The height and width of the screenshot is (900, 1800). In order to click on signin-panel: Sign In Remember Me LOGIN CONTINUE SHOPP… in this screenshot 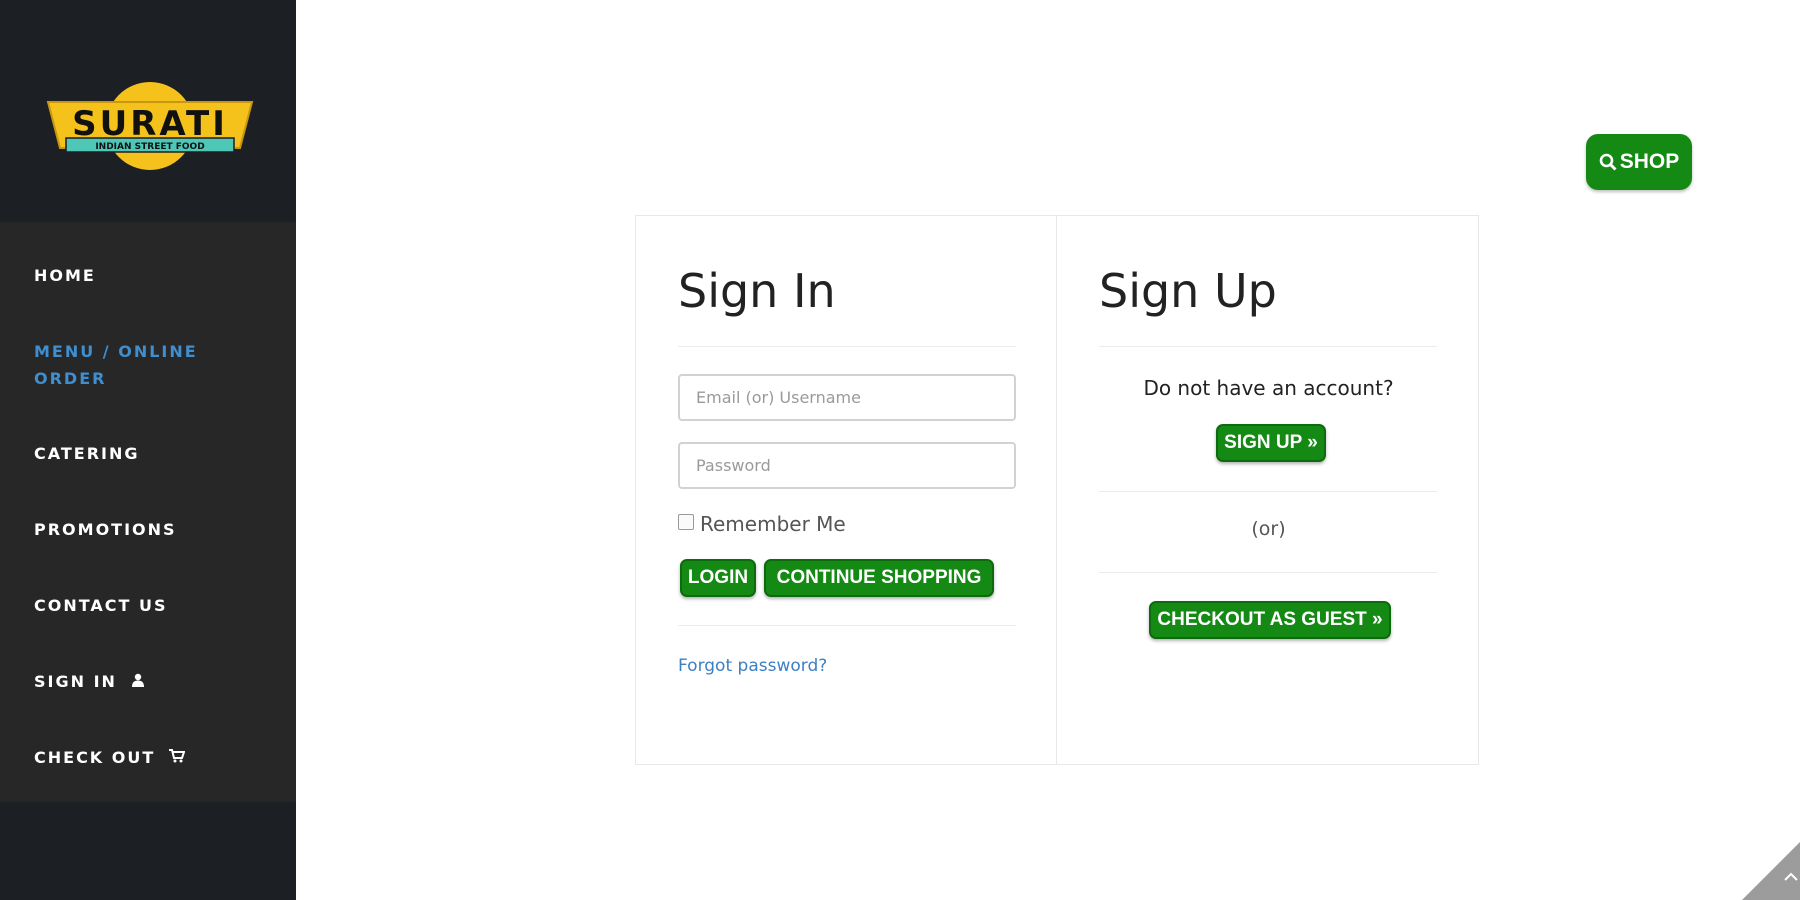, I will do `click(846, 490)`.